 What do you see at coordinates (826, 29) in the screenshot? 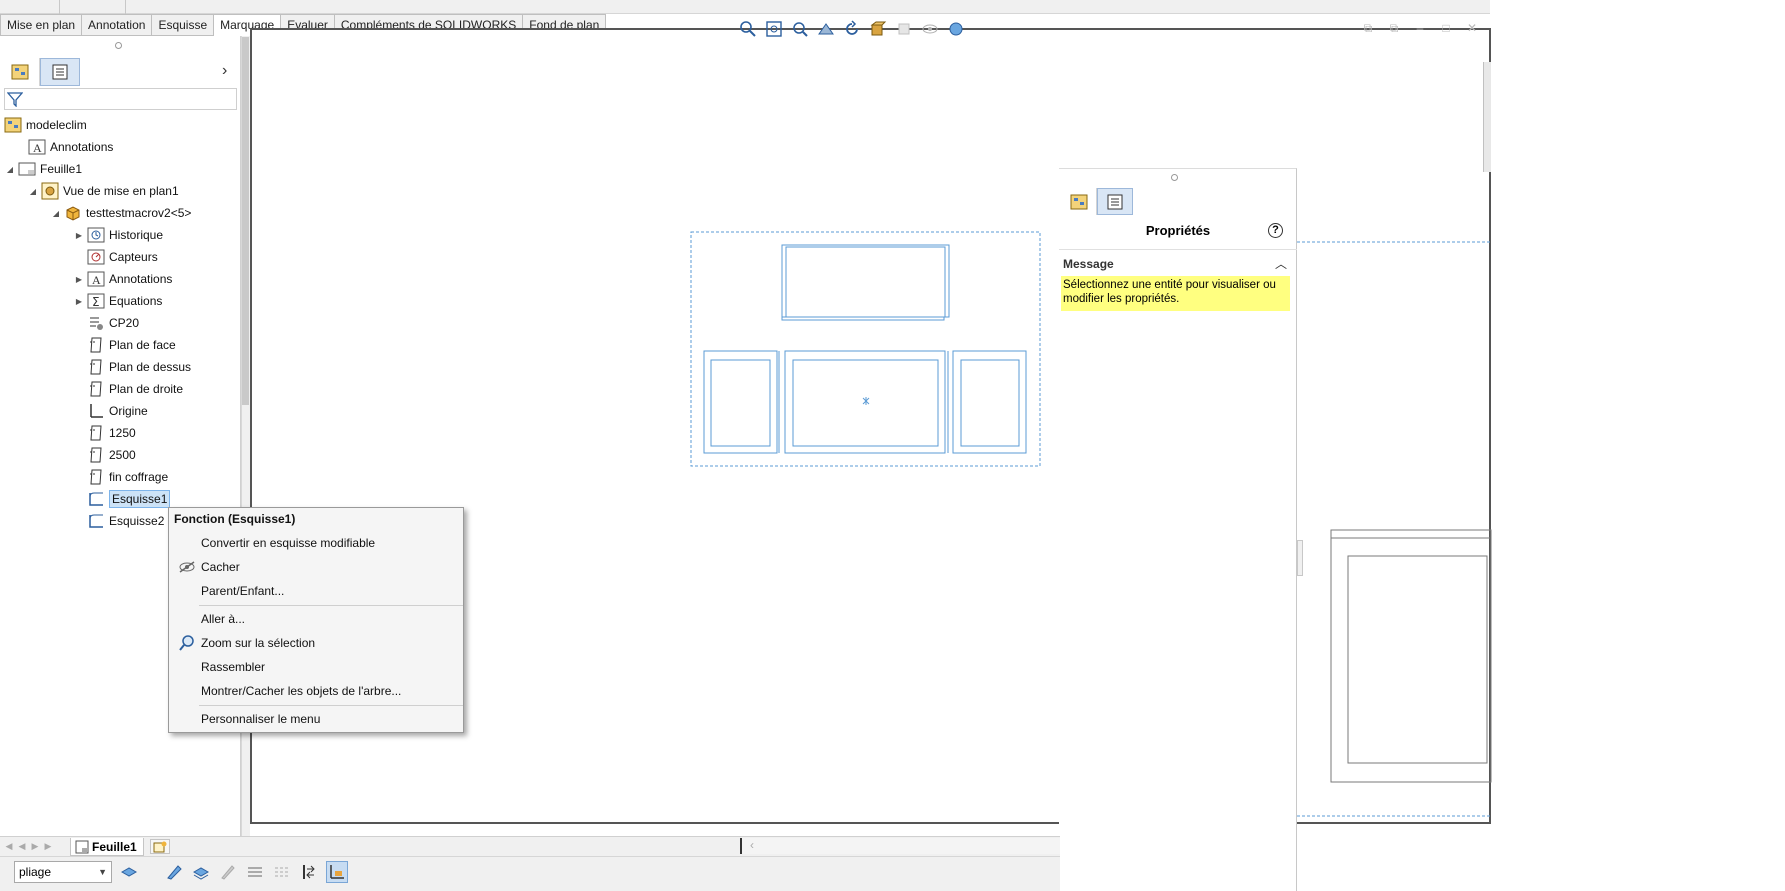
I see `section-view-icon` at bounding box center [826, 29].